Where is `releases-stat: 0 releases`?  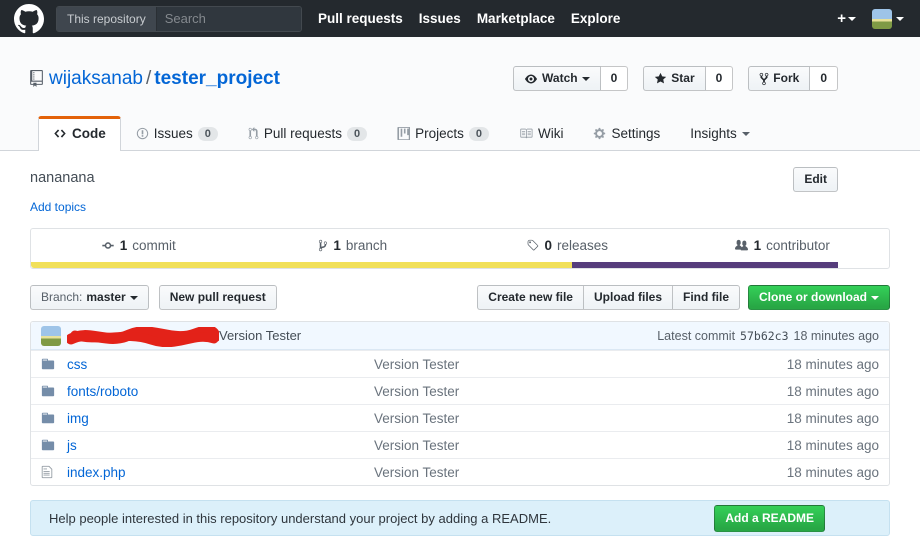
releases-stat: 0 releases is located at coordinates (567, 245).